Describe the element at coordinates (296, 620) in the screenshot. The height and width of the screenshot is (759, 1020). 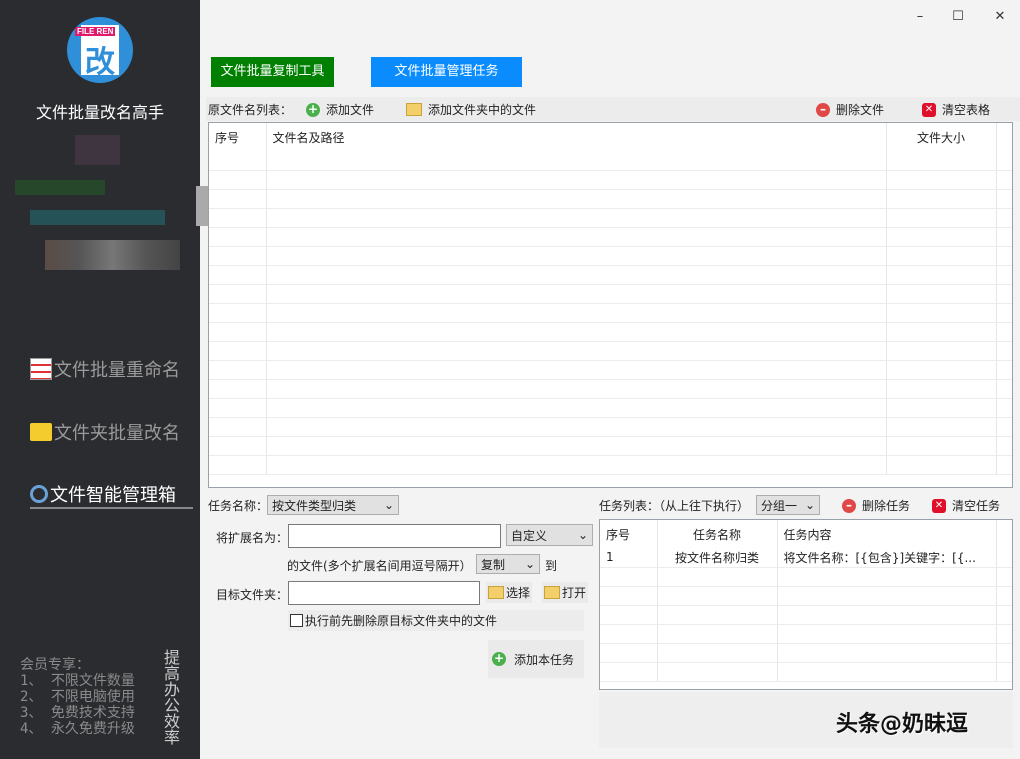
I see `checkbox-icon` at that location.